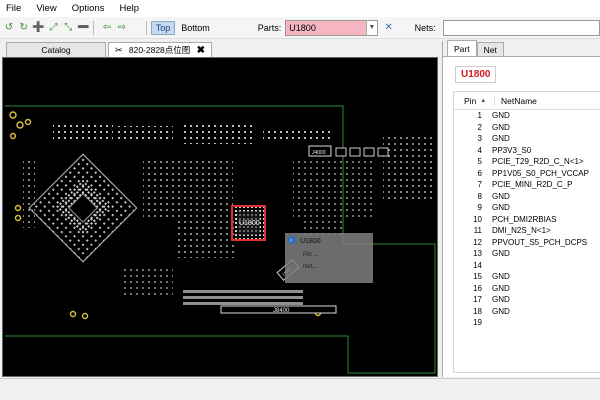 The image size is (600, 400). Describe the element at coordinates (527, 312) in the screenshot. I see `table-row: 18 GND` at that location.